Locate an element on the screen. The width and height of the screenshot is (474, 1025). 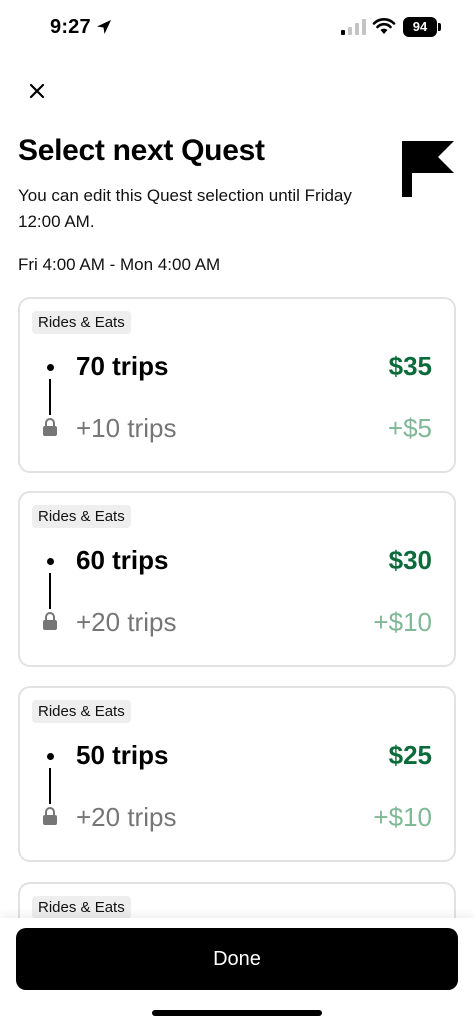
reward-amount: $25 is located at coordinates (410, 755).